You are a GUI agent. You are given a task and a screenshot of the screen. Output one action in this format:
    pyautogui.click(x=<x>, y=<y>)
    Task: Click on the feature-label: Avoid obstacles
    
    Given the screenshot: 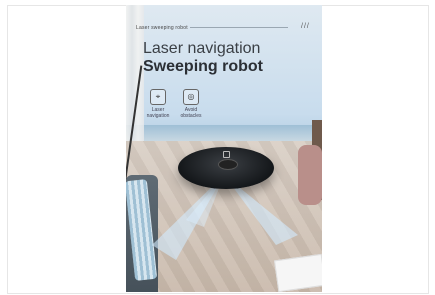 What is the action you would take?
    pyautogui.click(x=191, y=113)
    